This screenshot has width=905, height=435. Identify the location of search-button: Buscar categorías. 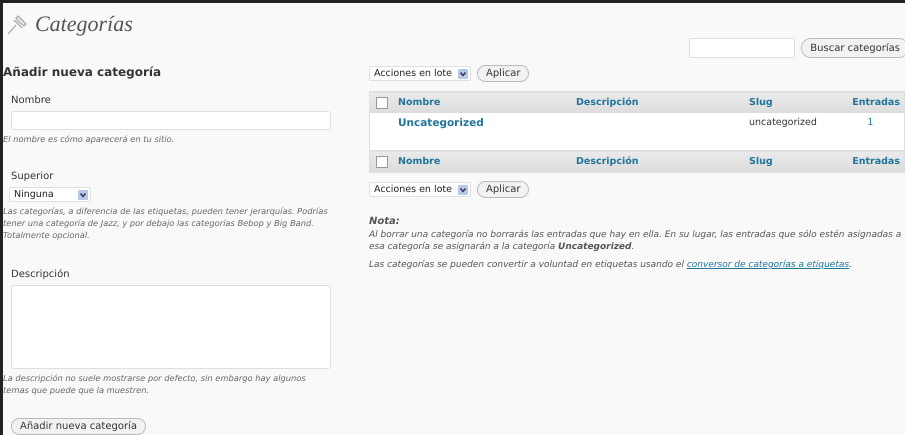
(853, 48).